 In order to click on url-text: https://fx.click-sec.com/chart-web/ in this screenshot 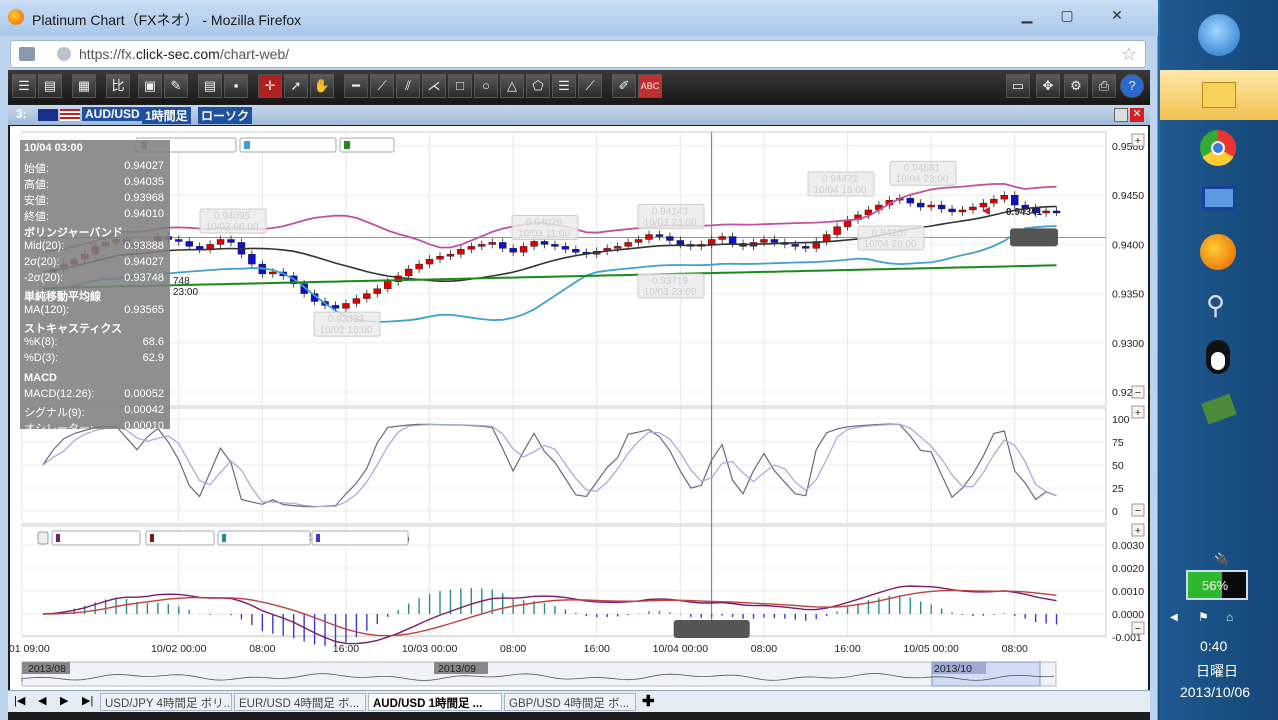, I will do `click(184, 54)`.